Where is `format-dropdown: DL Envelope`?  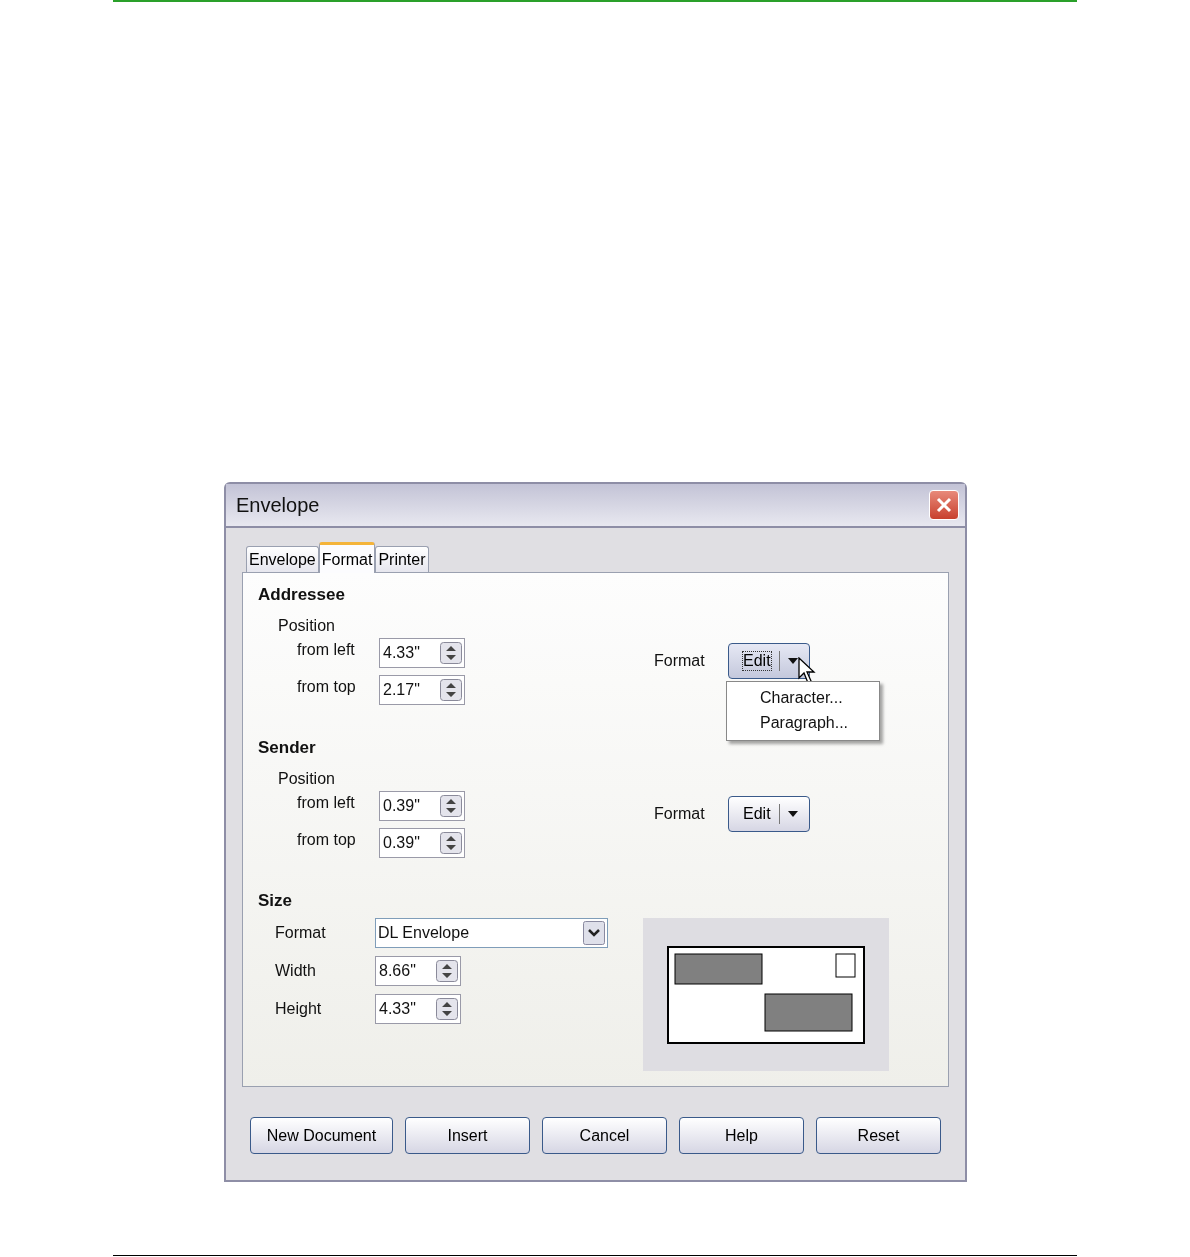
format-dropdown: DL Envelope is located at coordinates (491, 933).